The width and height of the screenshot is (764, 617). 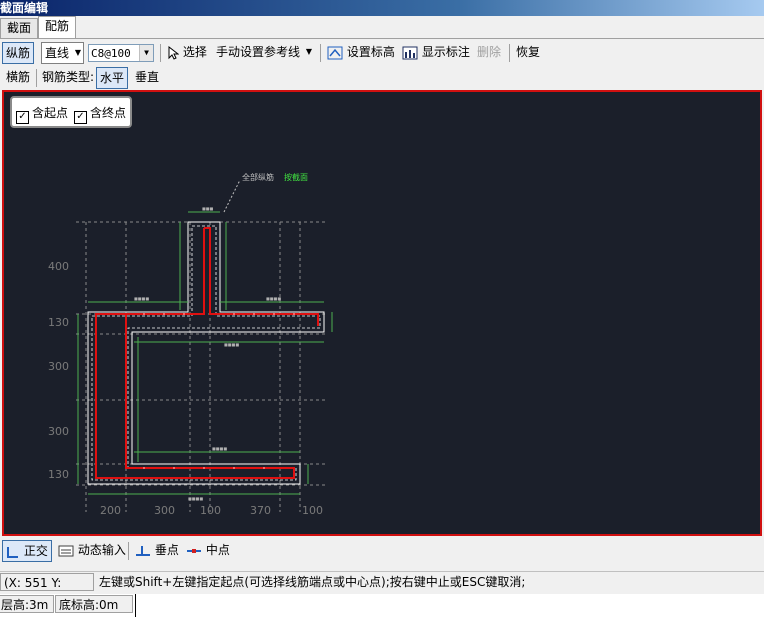 I want to click on rebar-type-label: 钢筋类型:, so click(x=68, y=77).